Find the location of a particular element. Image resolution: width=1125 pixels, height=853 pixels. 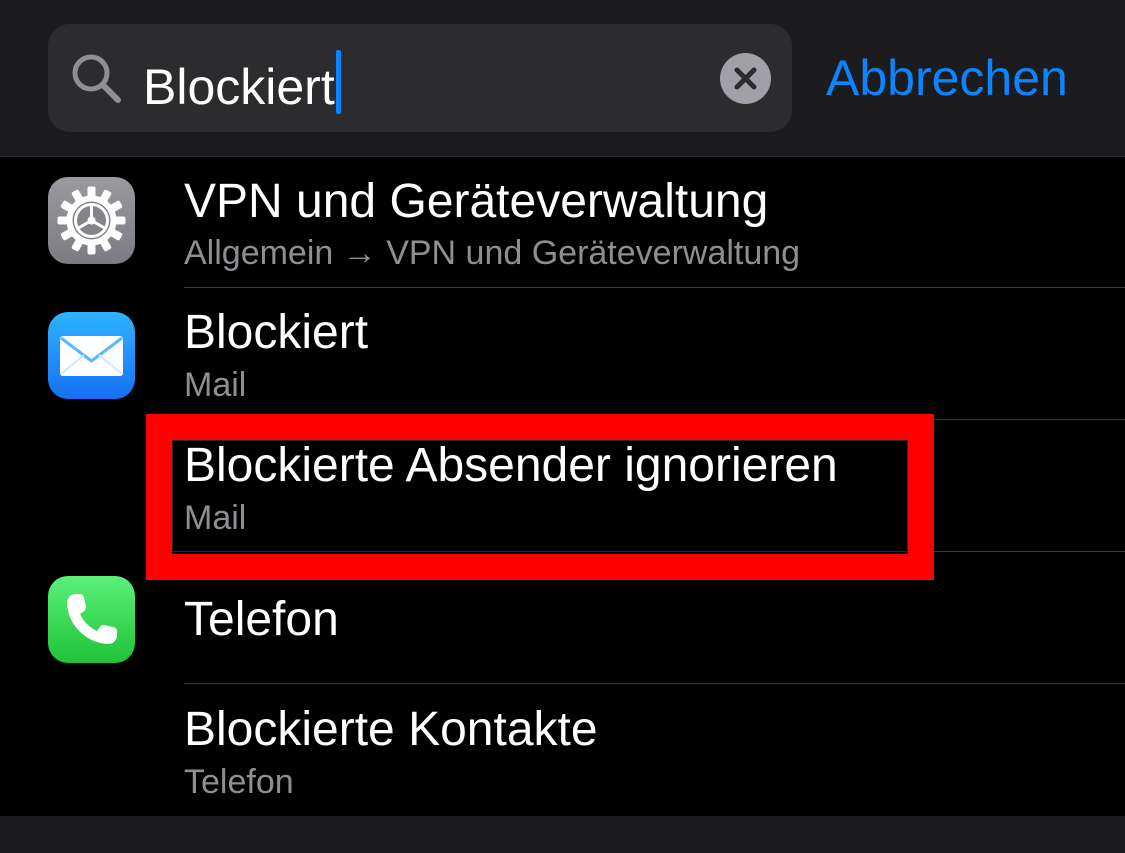

divider is located at coordinates (562, 156).